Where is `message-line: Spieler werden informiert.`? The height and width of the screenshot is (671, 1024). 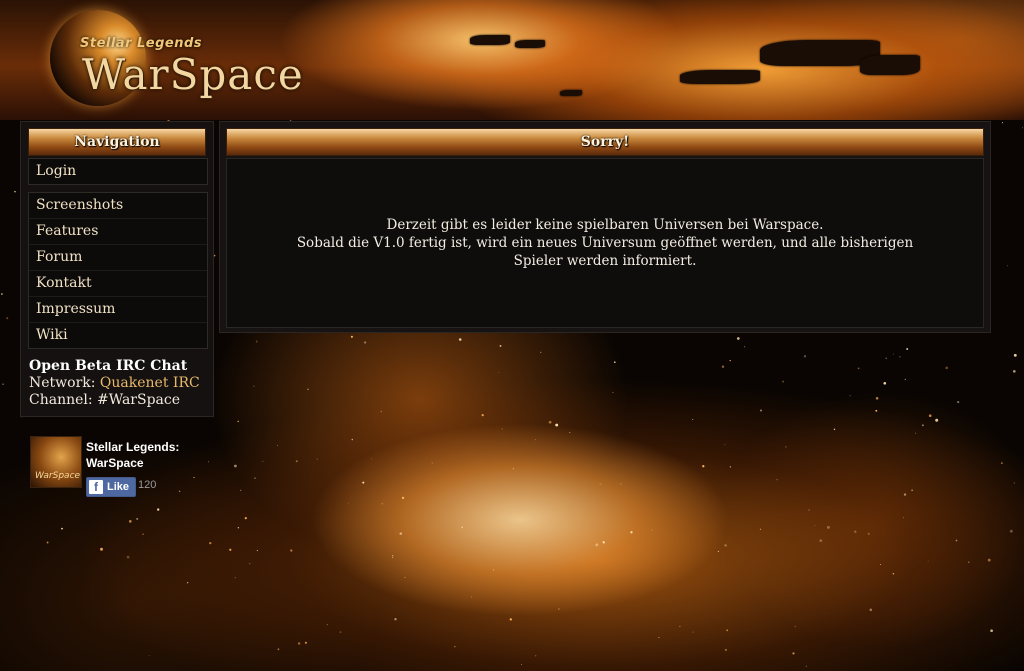 message-line: Spieler werden informiert. is located at coordinates (605, 261).